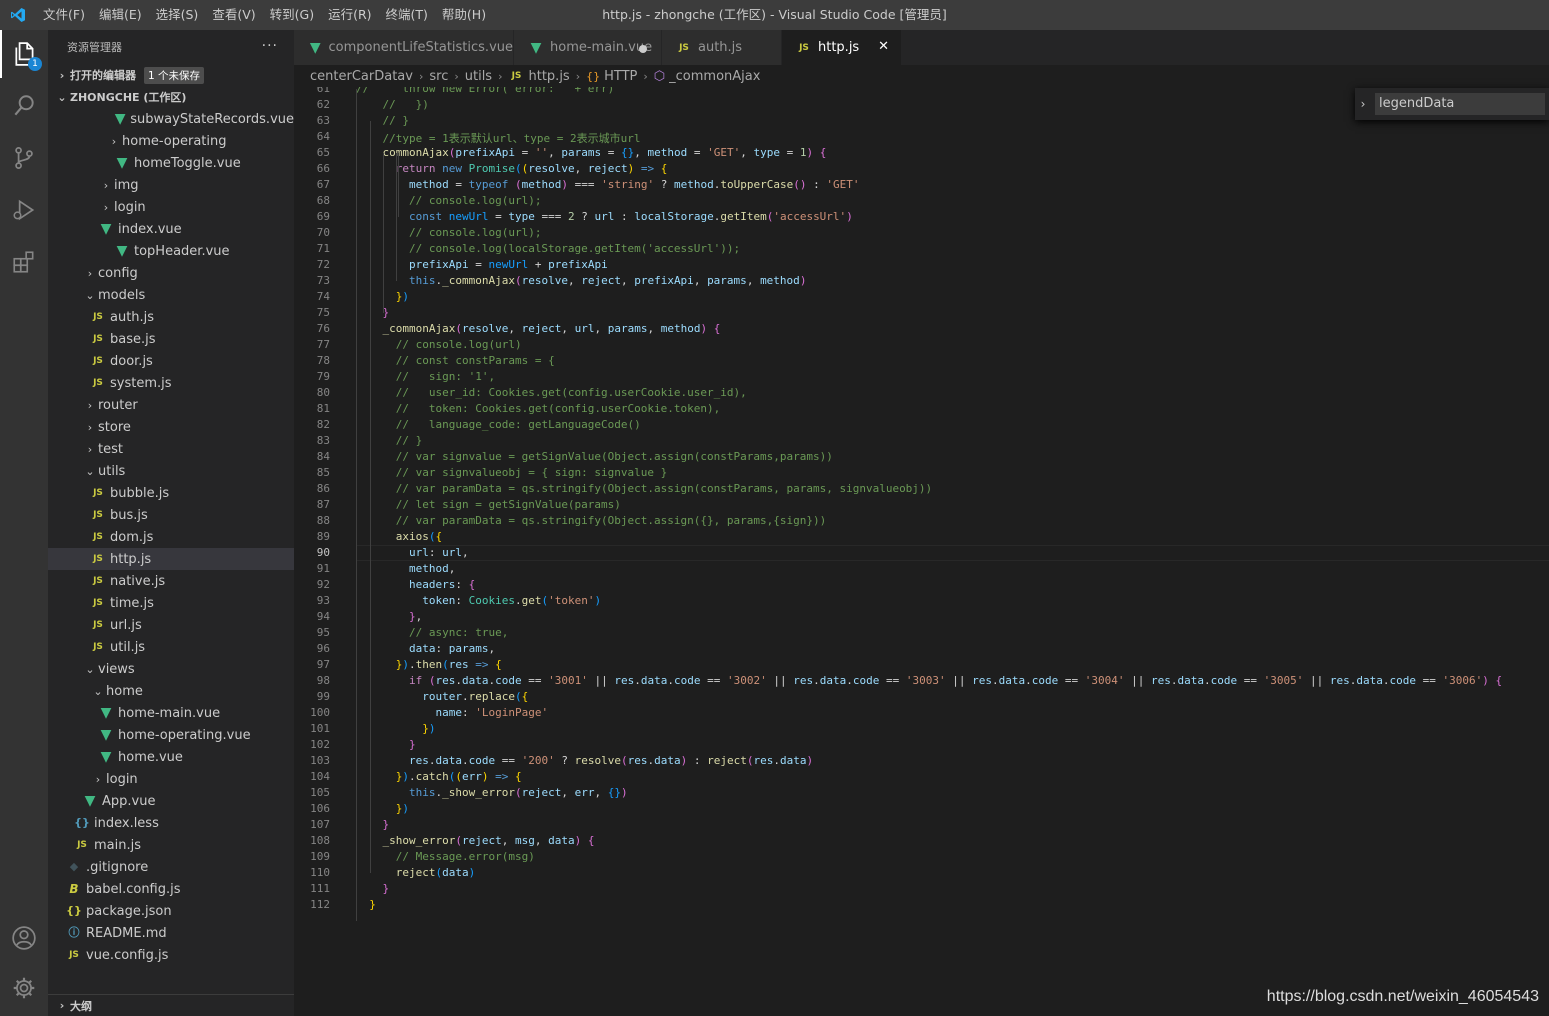  I want to click on file-tree-label: home-operating, so click(174, 141).